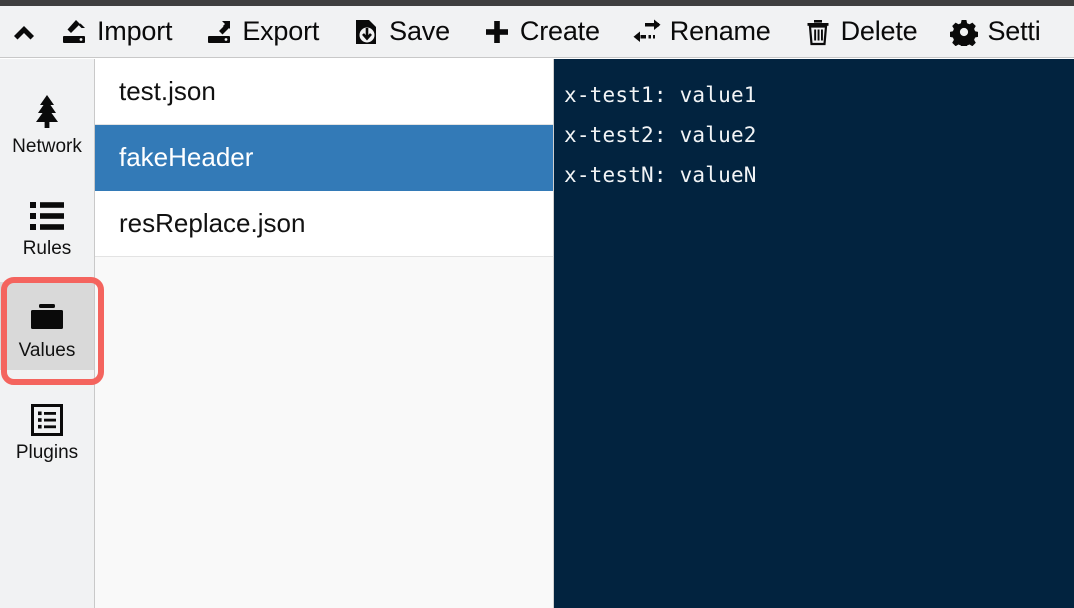 Image resolution: width=1074 pixels, height=608 pixels. I want to click on export-icon, so click(219, 32).